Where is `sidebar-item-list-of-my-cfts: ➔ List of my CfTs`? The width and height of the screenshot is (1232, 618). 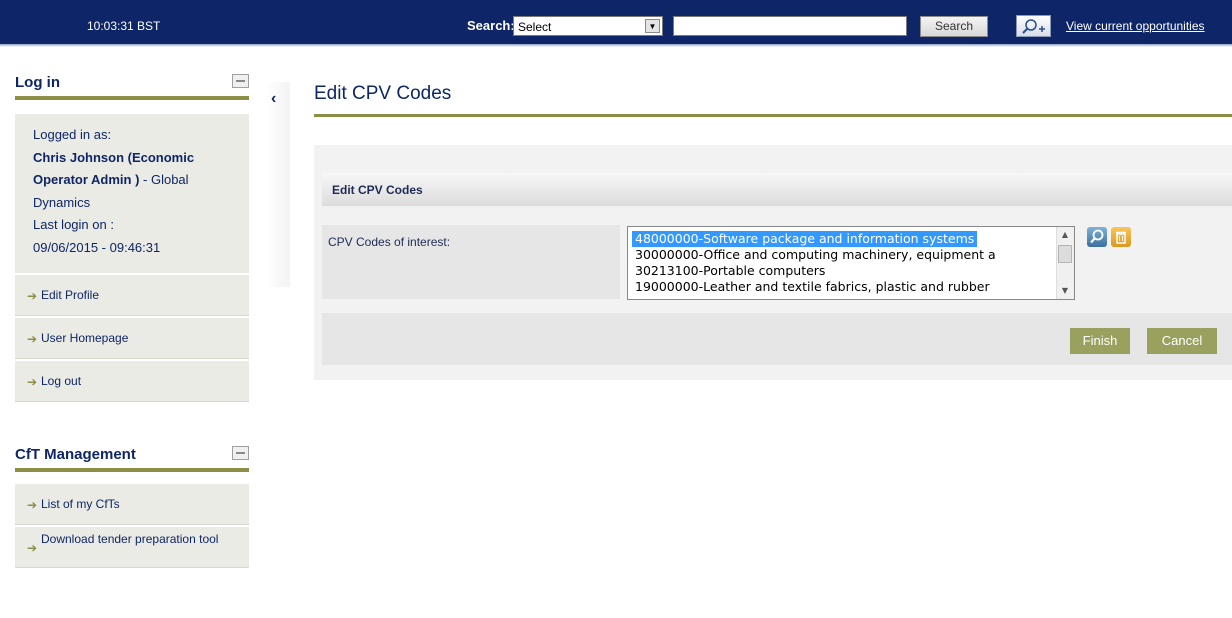
sidebar-item-list-of-my-cfts: ➔ List of my CfTs is located at coordinates (132, 504).